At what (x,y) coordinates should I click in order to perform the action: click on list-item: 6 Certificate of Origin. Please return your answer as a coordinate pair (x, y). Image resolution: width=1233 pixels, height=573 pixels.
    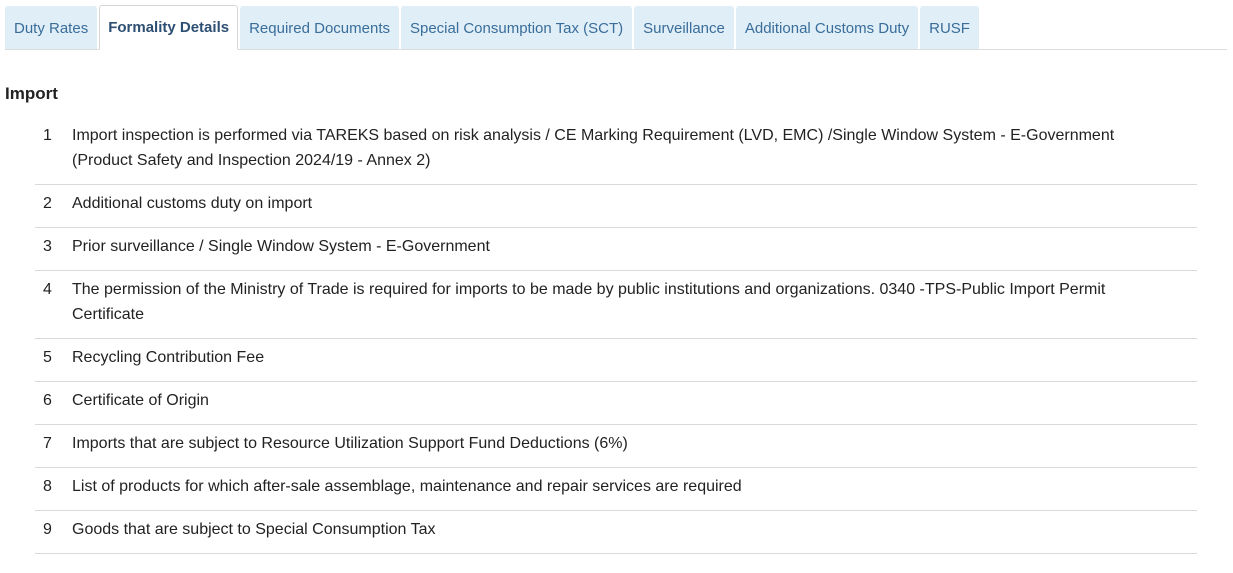
    Looking at the image, I should click on (616, 403).